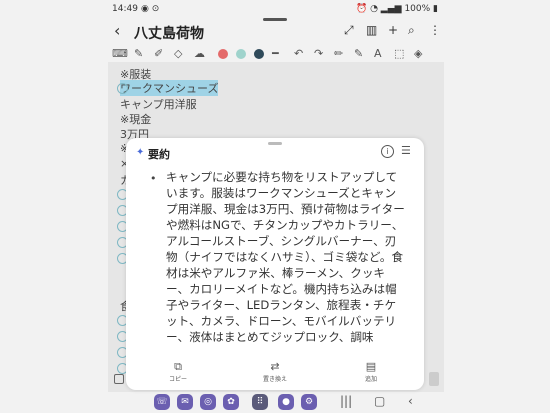  Describe the element at coordinates (374, 9) in the screenshot. I see `wifi-icon: ◔` at that location.